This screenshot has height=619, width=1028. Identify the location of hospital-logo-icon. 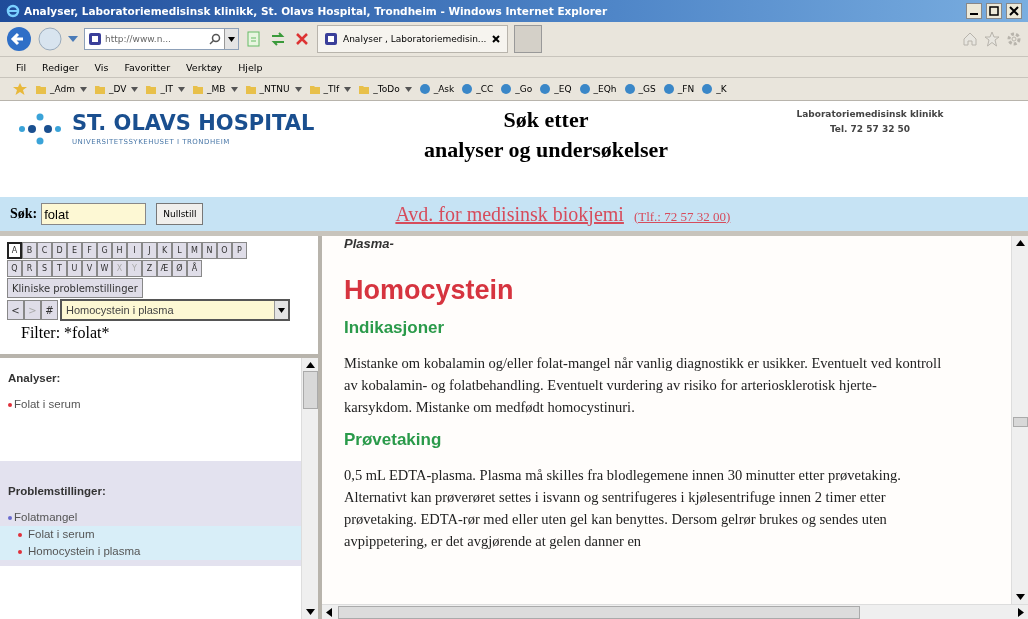
(40, 128).